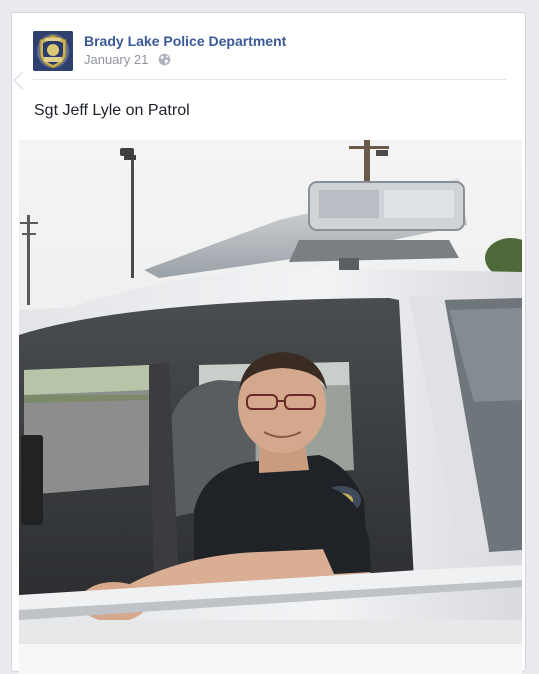  Describe the element at coordinates (270, 658) in the screenshot. I see `post-footer-bar` at that location.